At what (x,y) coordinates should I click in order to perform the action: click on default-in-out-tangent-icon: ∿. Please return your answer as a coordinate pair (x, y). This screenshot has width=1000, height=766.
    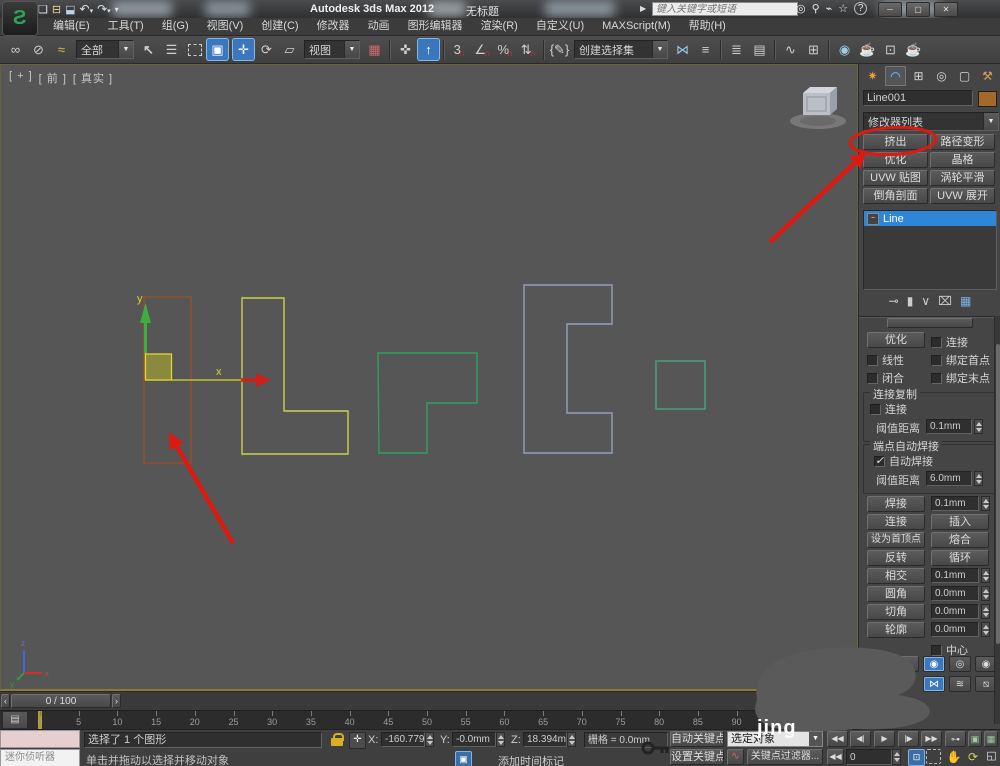
    Looking at the image, I should click on (735, 757).